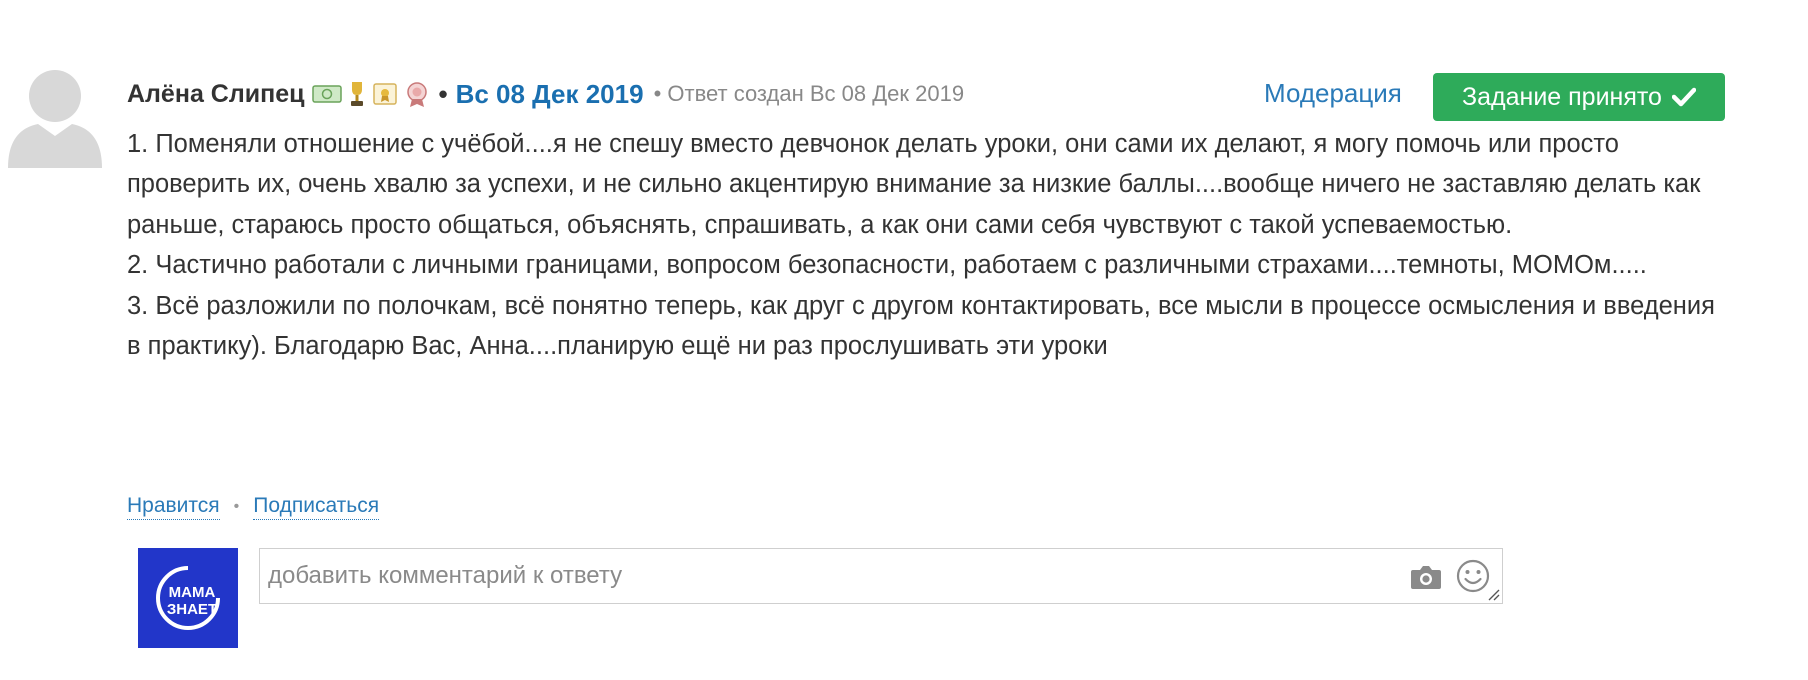 This screenshot has height=680, width=1808. Describe the element at coordinates (1562, 96) in the screenshot. I see `task-accepted-label: Задание принято` at that location.